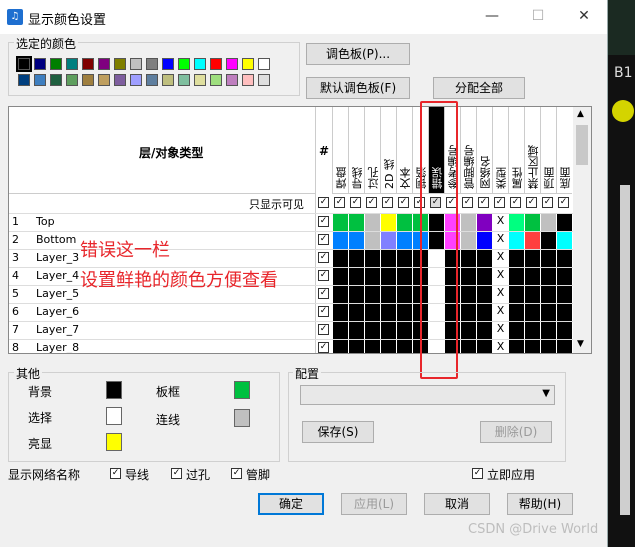 This screenshot has width=635, height=547. Describe the element at coordinates (484, 150) in the screenshot. I see `column-header-cell: 网络名` at that location.